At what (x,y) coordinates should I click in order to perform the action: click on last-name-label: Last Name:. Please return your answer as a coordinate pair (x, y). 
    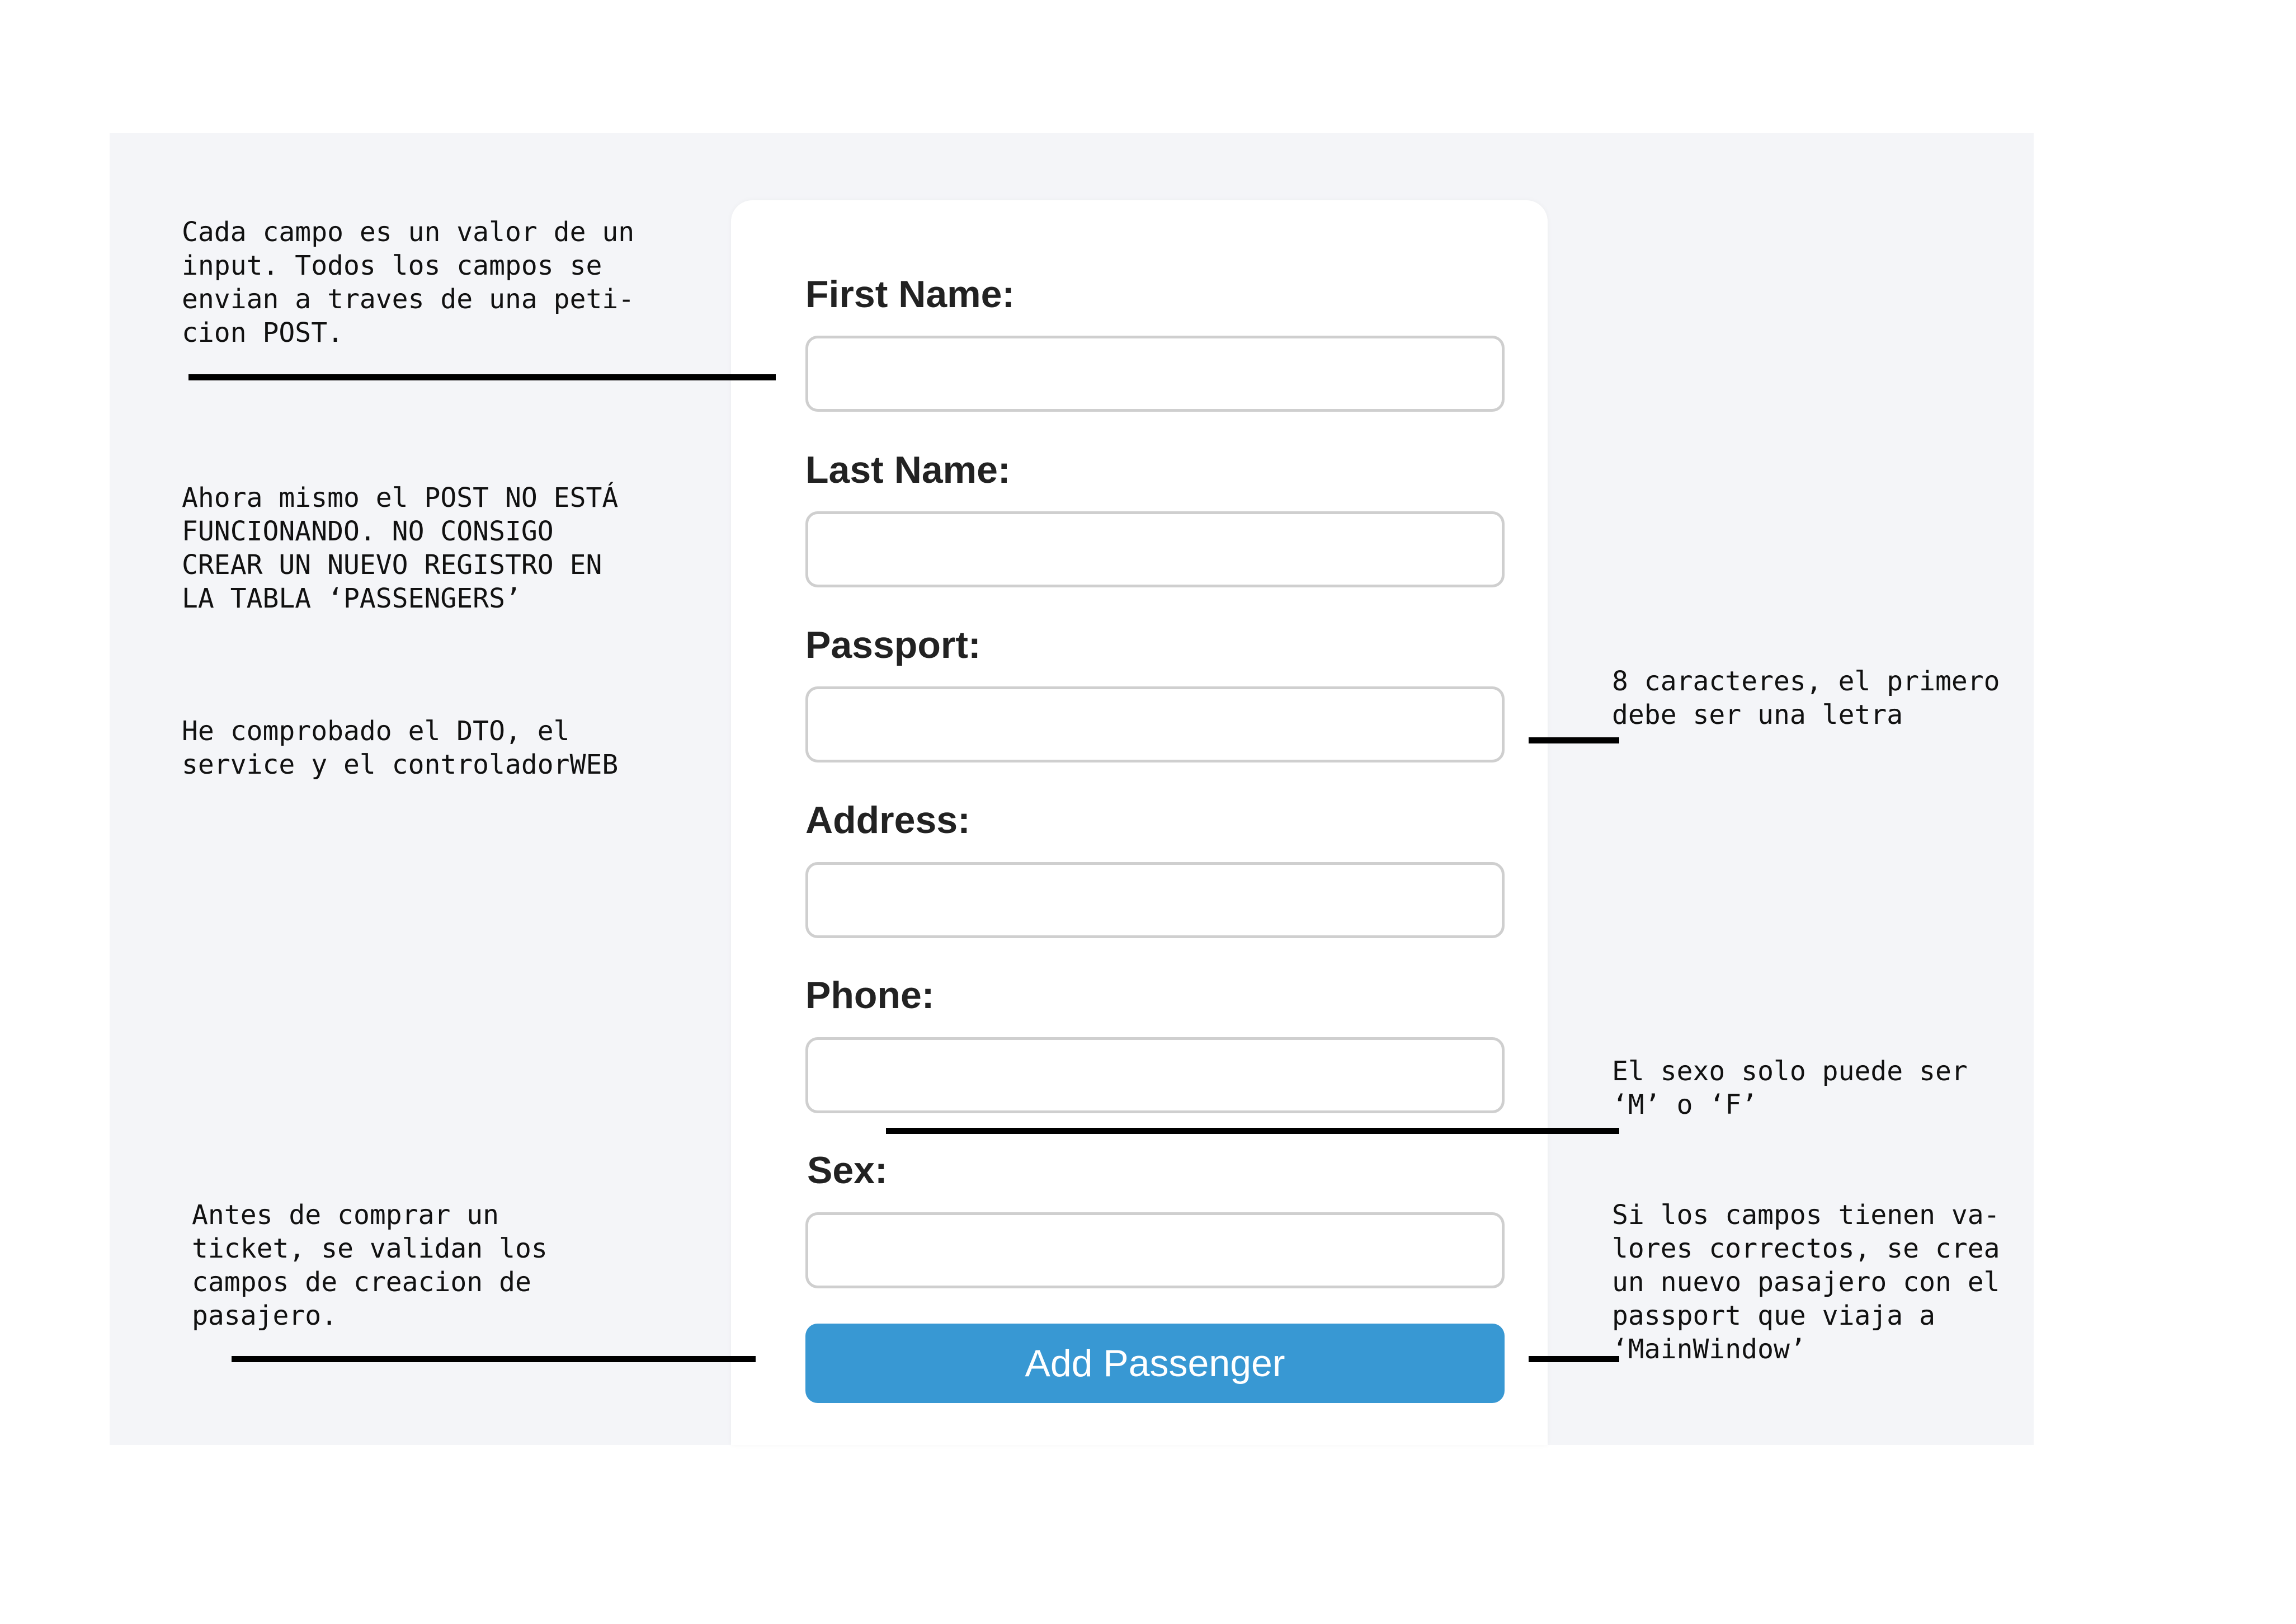
    Looking at the image, I should click on (908, 470).